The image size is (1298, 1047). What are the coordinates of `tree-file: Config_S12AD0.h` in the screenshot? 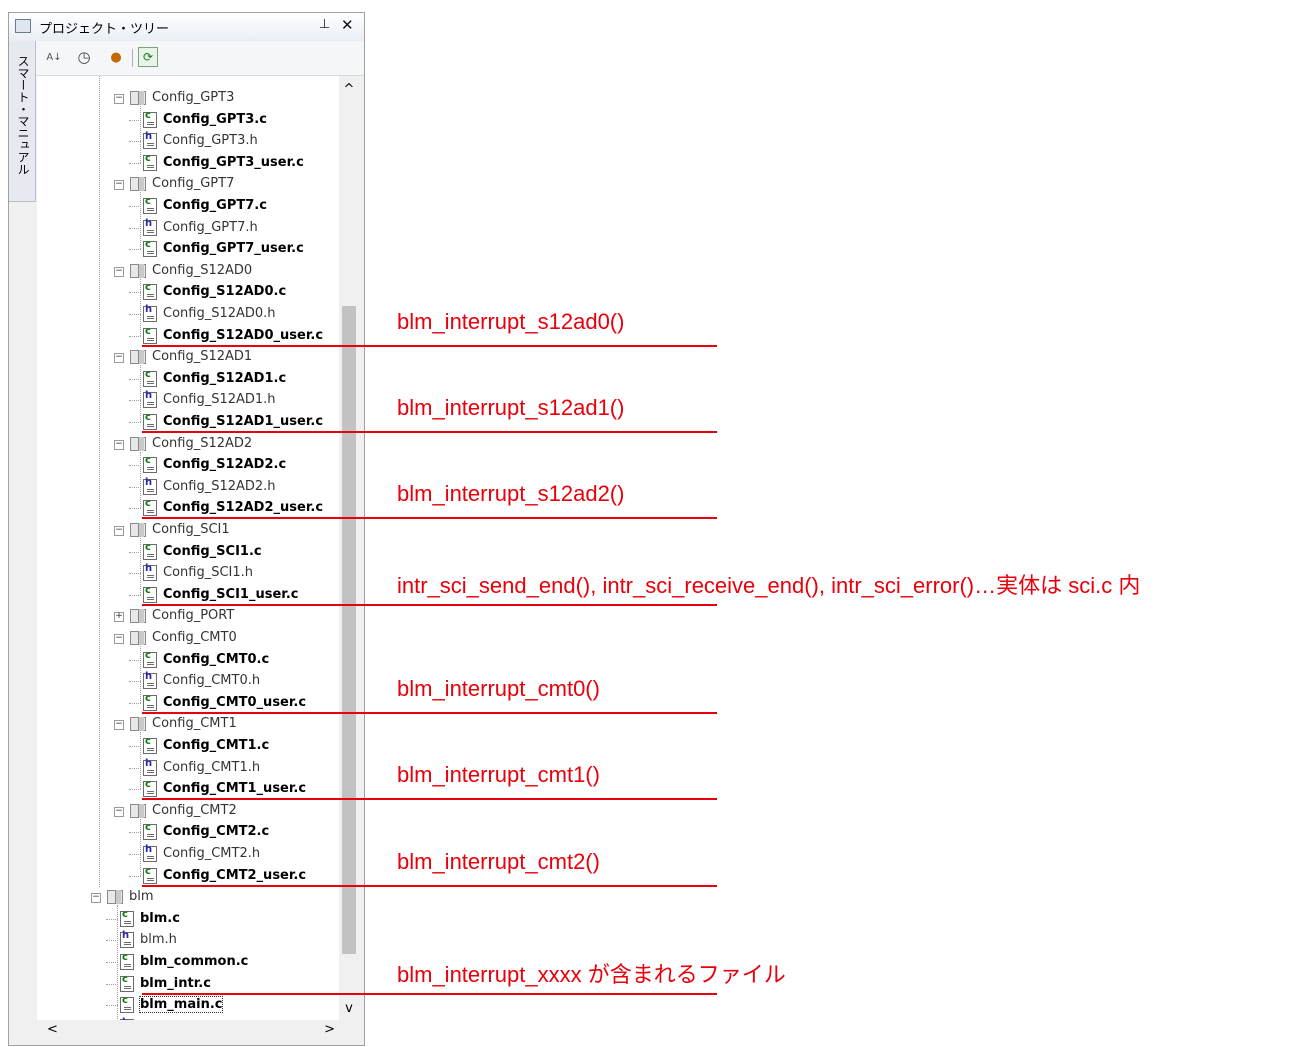 It's located at (188, 314).